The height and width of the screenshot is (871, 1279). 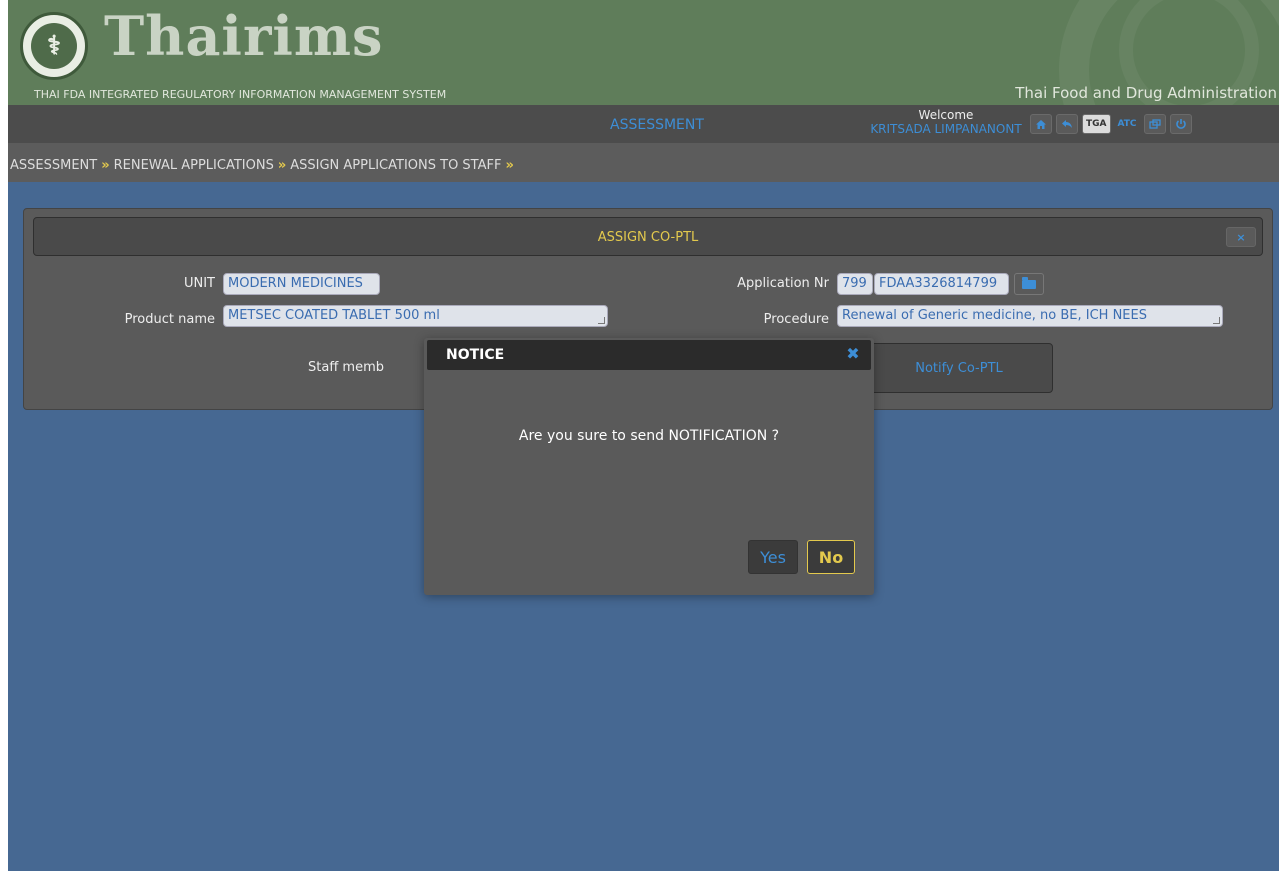 What do you see at coordinates (244, 36) in the screenshot?
I see `brand-title: Thairims` at bounding box center [244, 36].